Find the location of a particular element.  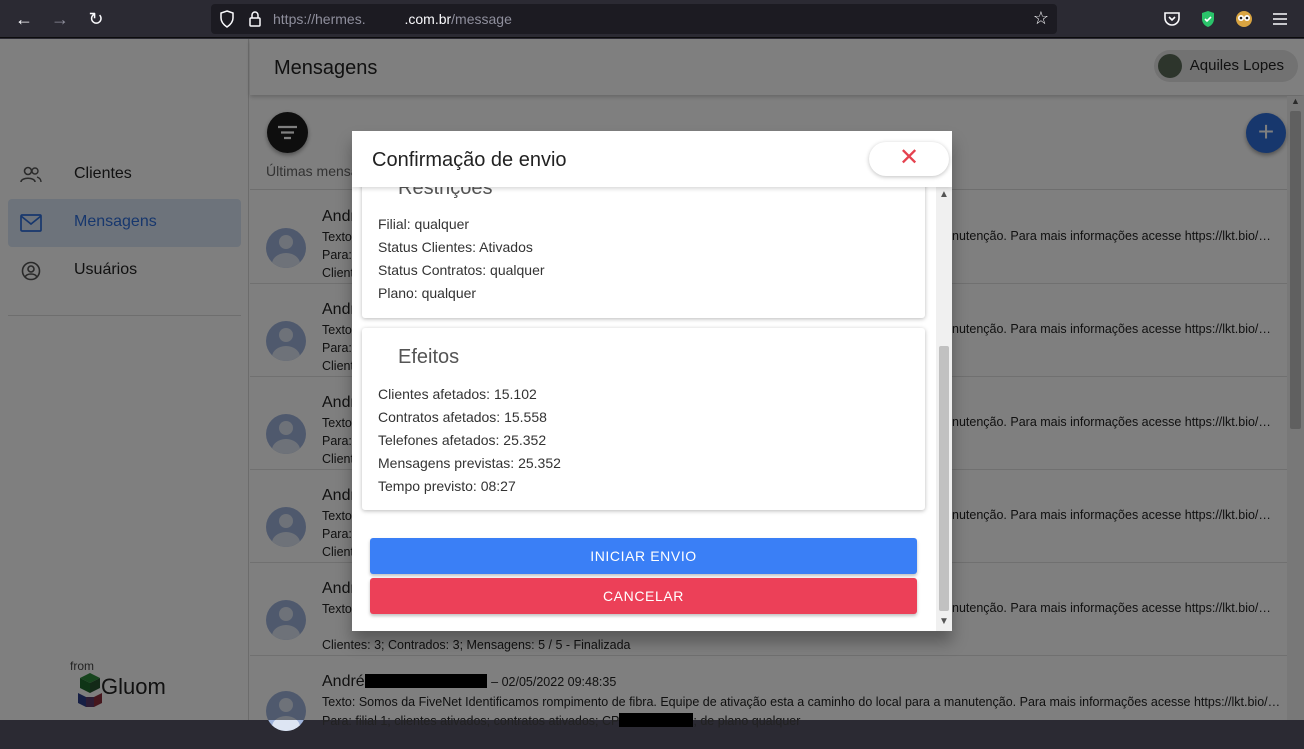

effect-line: Tempo previsto: 08:27 is located at coordinates (447, 486).